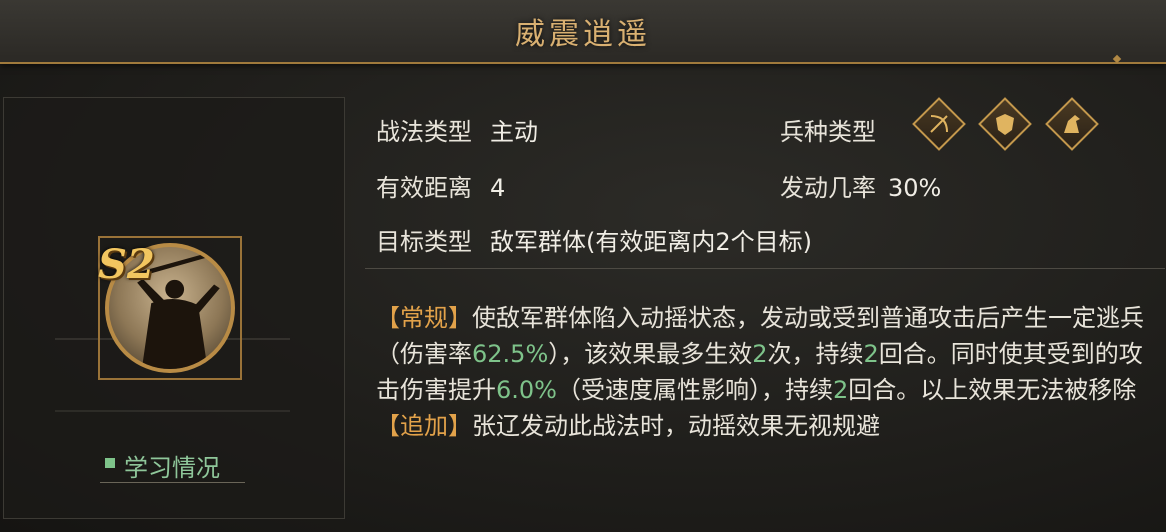 This screenshot has width=1166, height=532. I want to click on desc-extra-text: 张辽发动此战法时，动摇效果无视规避, so click(676, 426).